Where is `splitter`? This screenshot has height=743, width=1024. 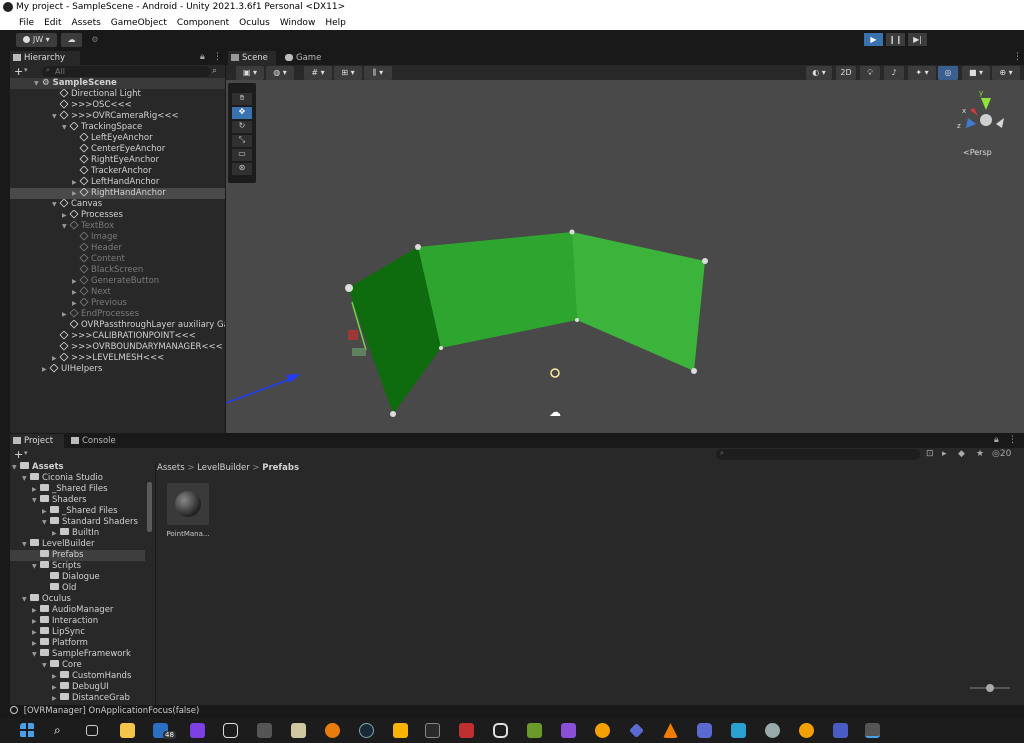 splitter is located at coordinates (155, 583).